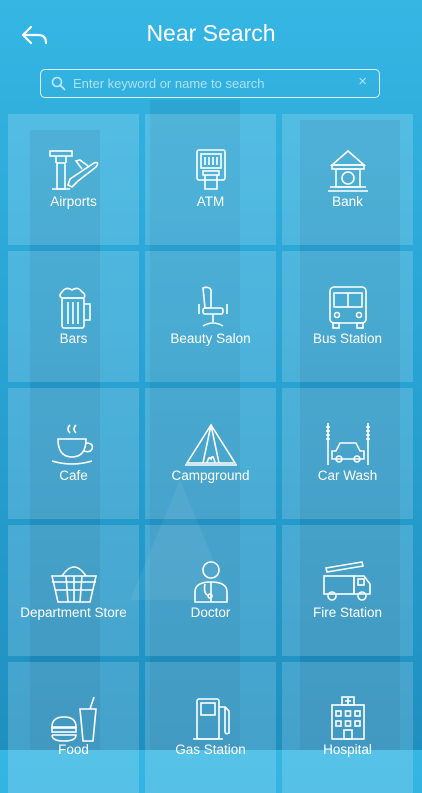 The height and width of the screenshot is (793, 422). Describe the element at coordinates (210, 475) in the screenshot. I see `category-label: Campground` at that location.